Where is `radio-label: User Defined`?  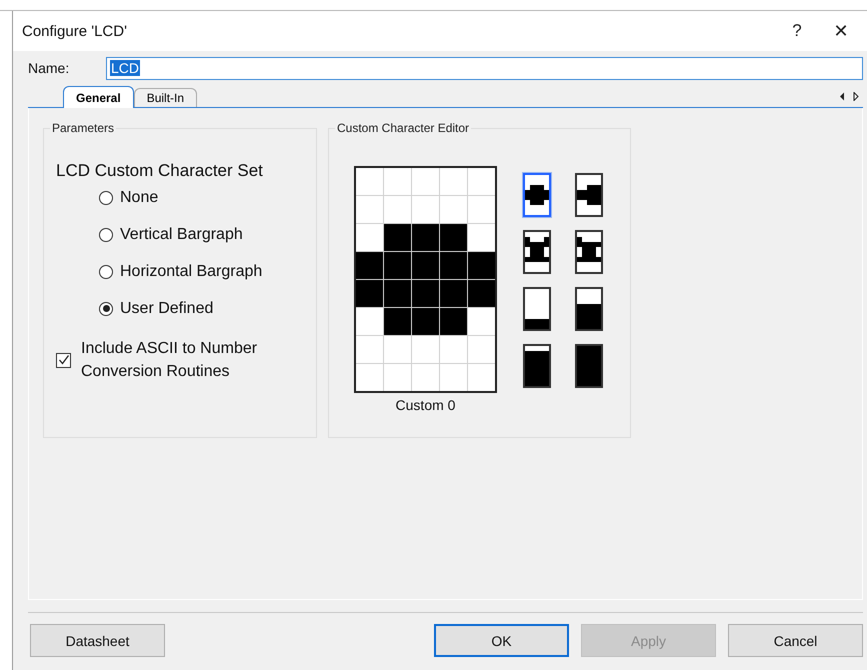
radio-label: User Defined is located at coordinates (167, 309).